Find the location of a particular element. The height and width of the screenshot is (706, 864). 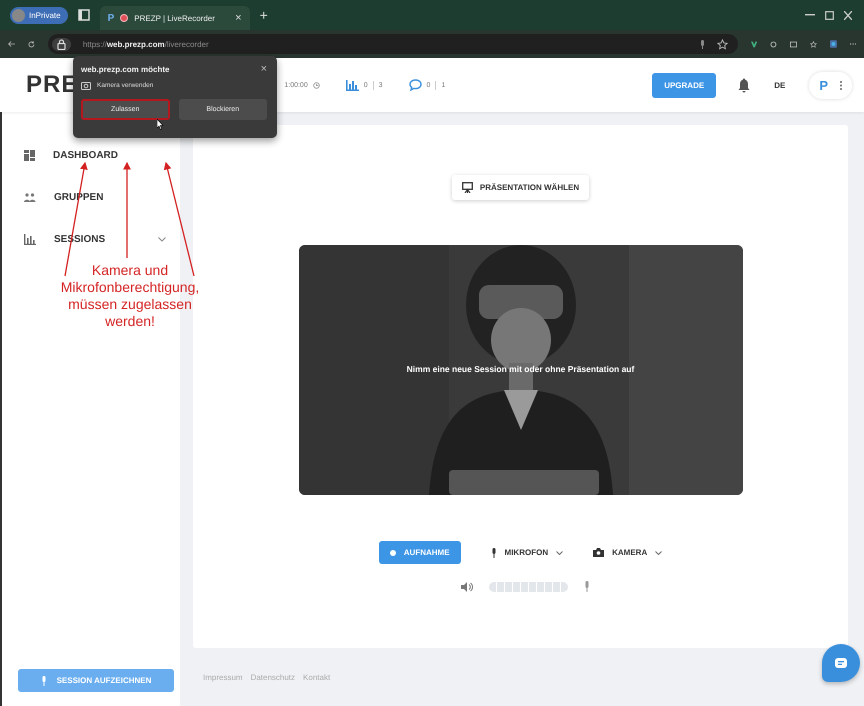

camera-dropdown: KAMERA is located at coordinates (627, 552).